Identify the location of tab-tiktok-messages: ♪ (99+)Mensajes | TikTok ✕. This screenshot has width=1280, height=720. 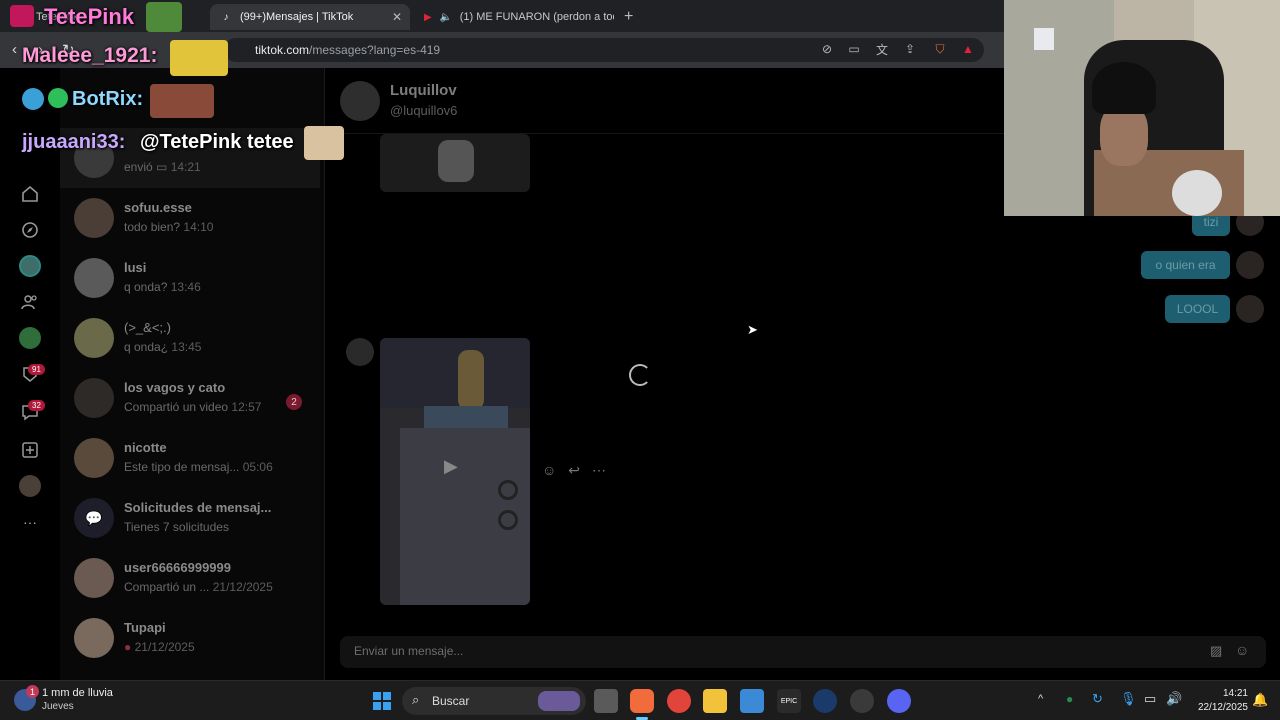
(310, 17).